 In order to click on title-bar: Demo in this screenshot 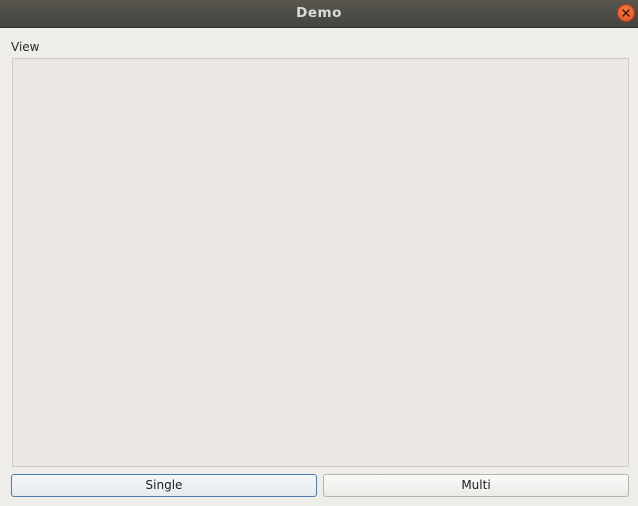, I will do `click(319, 14)`.